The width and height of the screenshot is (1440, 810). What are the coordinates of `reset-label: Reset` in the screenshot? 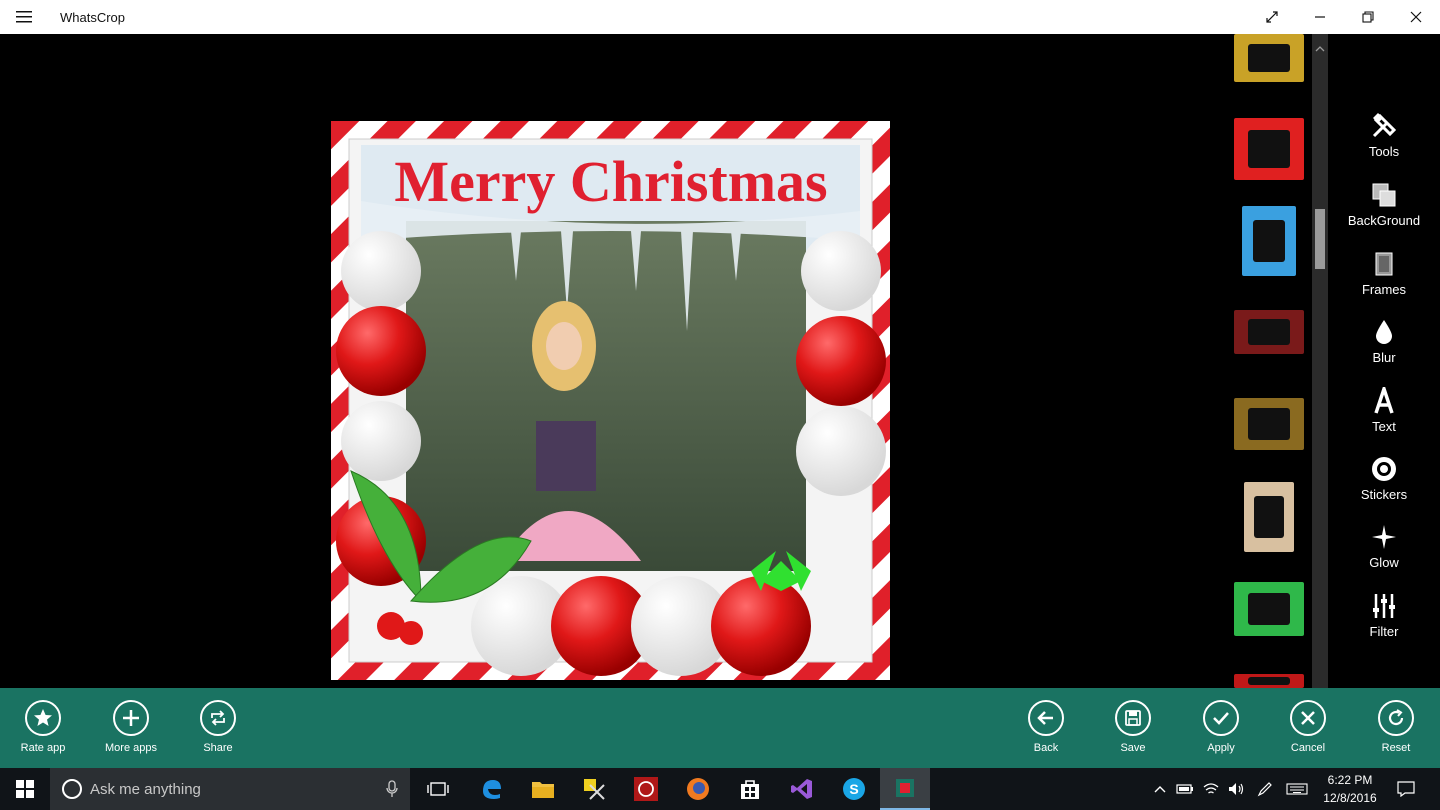 It's located at (1396, 748).